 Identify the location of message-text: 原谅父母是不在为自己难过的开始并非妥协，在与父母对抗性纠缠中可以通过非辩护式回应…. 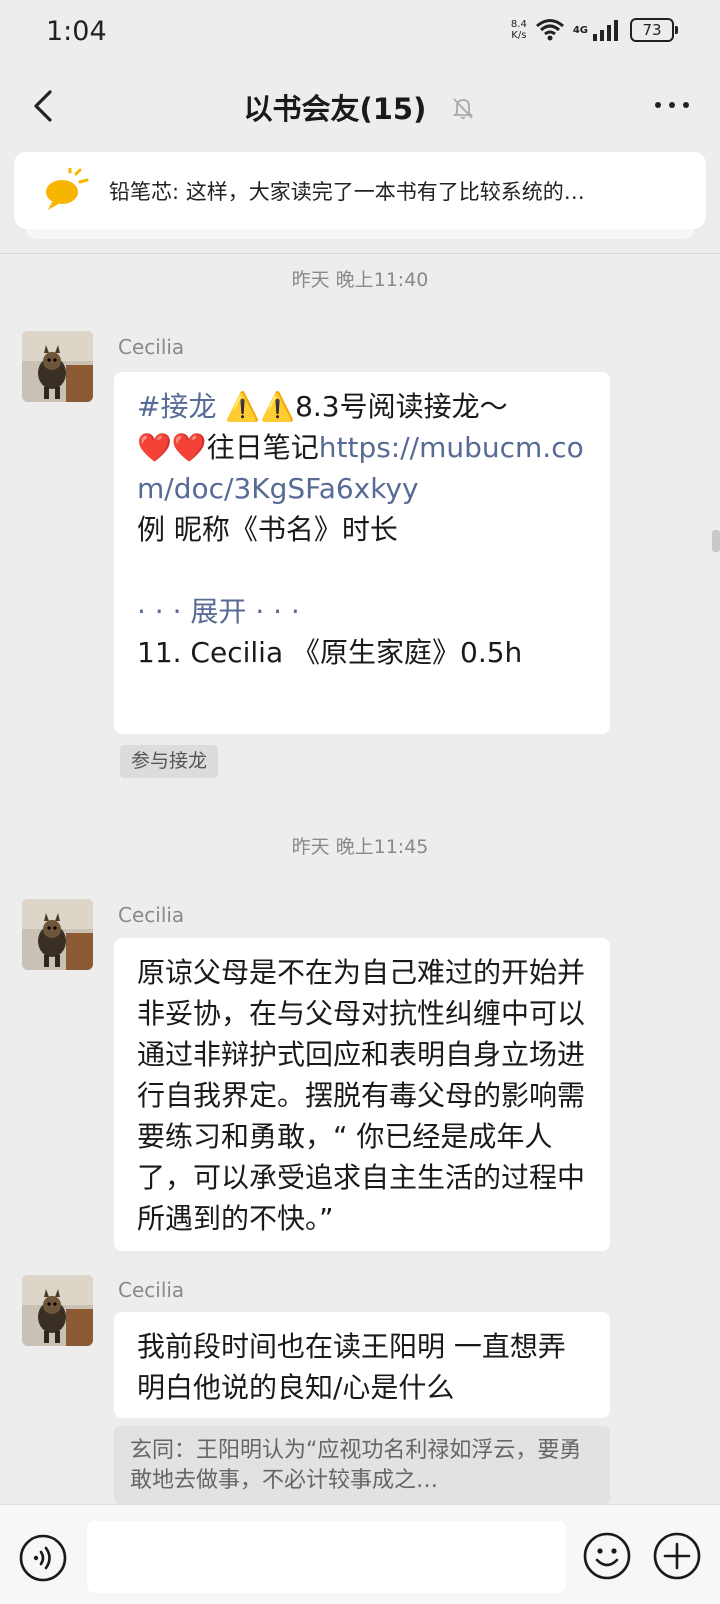
(361, 1095).